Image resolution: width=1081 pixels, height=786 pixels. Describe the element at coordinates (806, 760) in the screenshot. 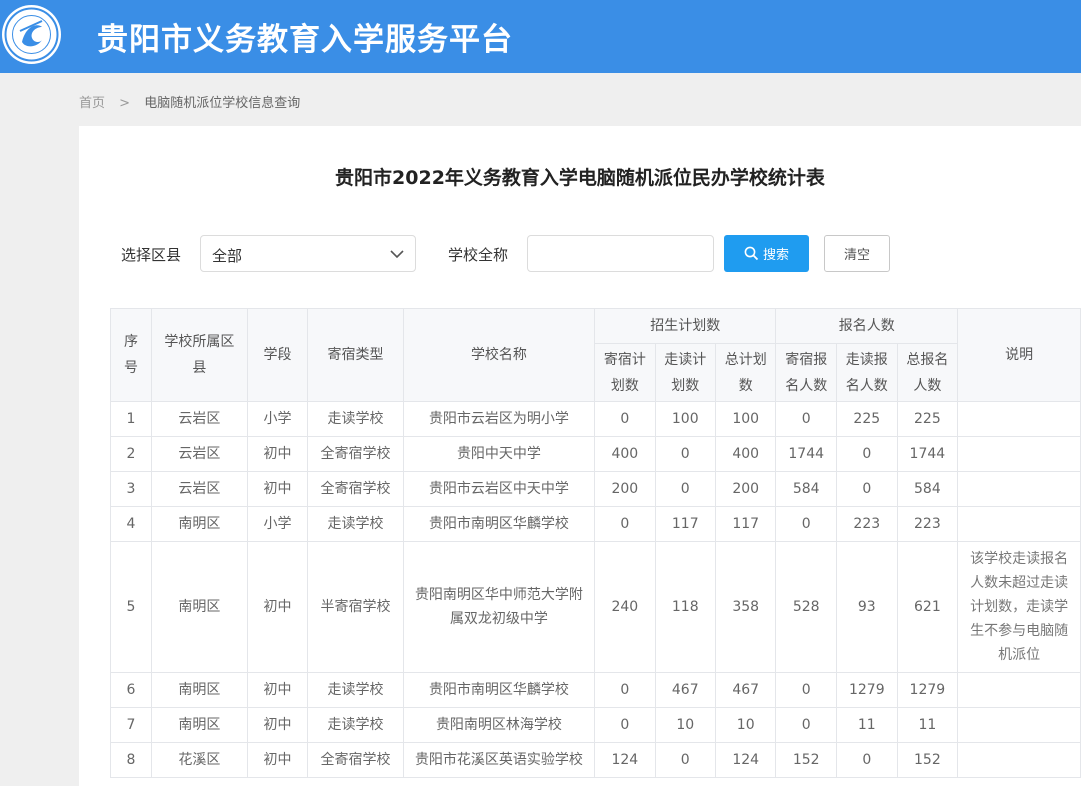

I see `cell-sign-board: 152` at that location.